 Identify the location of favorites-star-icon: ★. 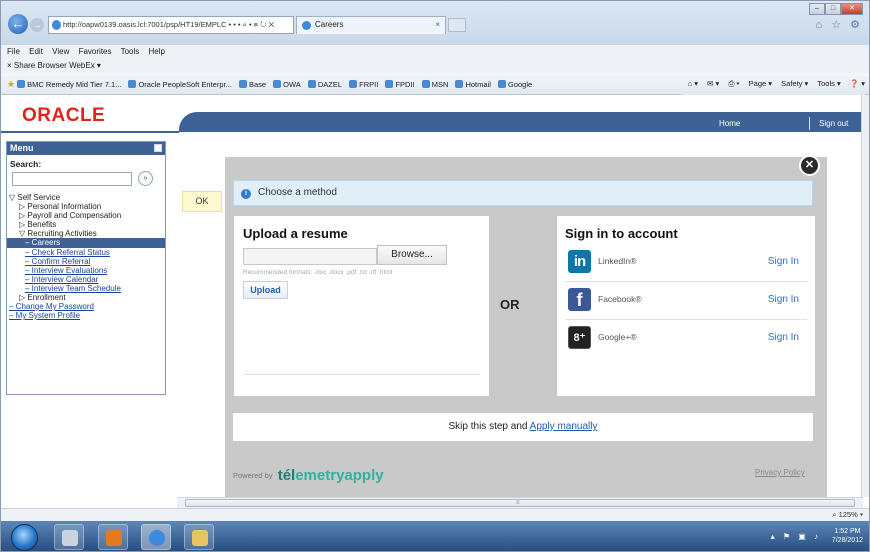
(11, 84).